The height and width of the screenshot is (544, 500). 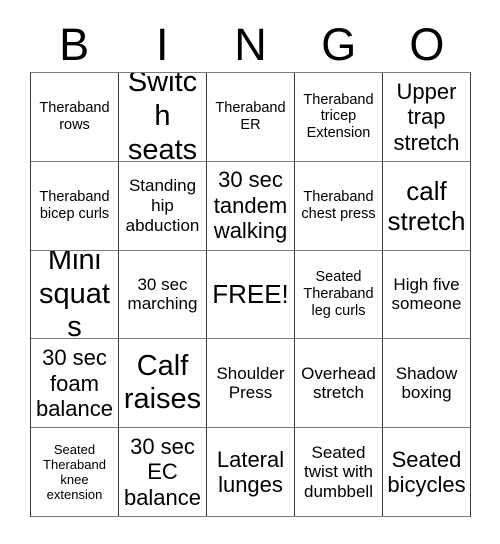 I want to click on bingo-cell-r2c2: Standing hip abduction, so click(x=163, y=206).